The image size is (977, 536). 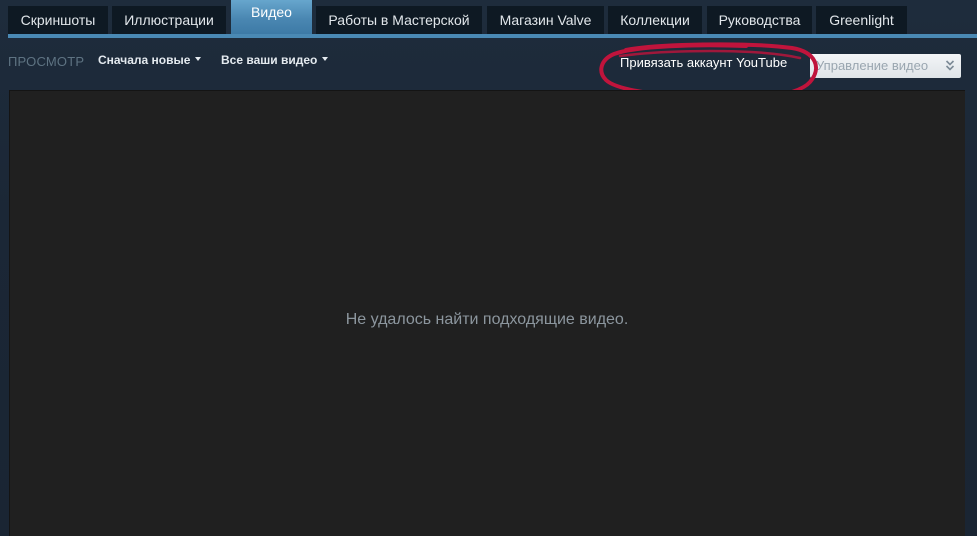 I want to click on view-label: ПРОСМОТР, so click(x=46, y=61).